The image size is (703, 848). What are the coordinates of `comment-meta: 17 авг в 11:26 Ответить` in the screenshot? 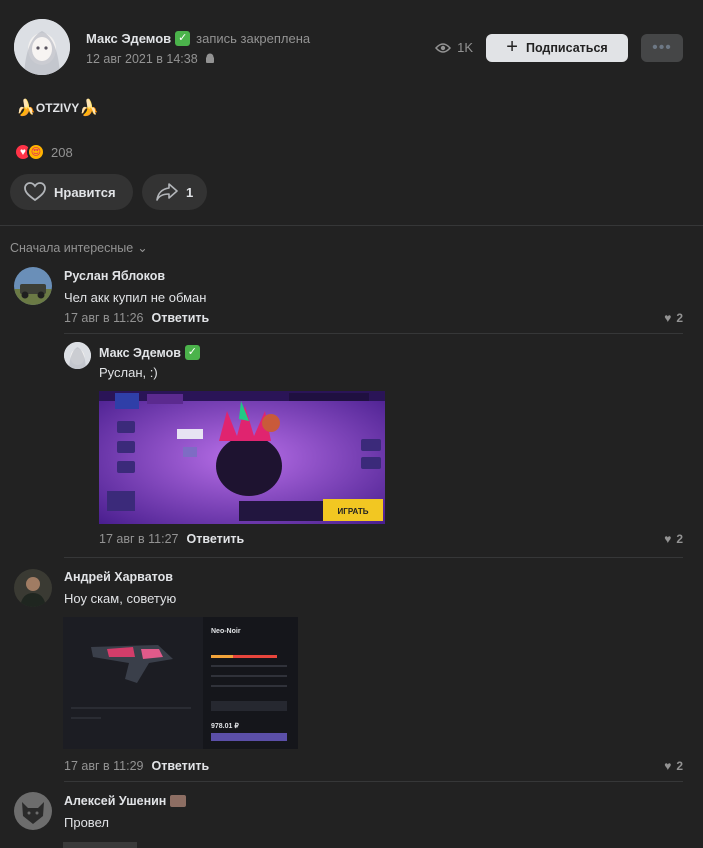 It's located at (136, 318).